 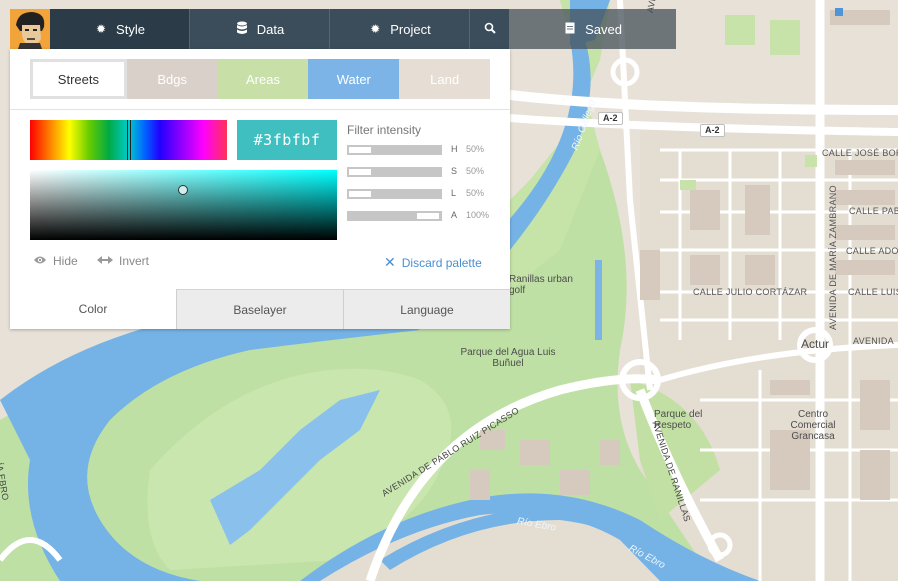 What do you see at coordinates (873, 341) in the screenshot?
I see `map-label-street: AVENIDA` at bounding box center [873, 341].